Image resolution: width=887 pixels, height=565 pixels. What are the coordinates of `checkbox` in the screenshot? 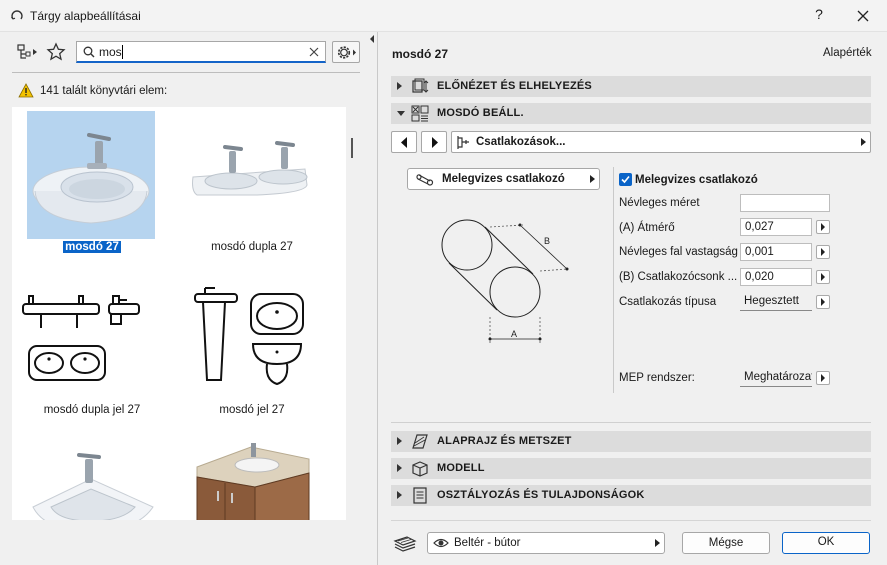 It's located at (625, 179).